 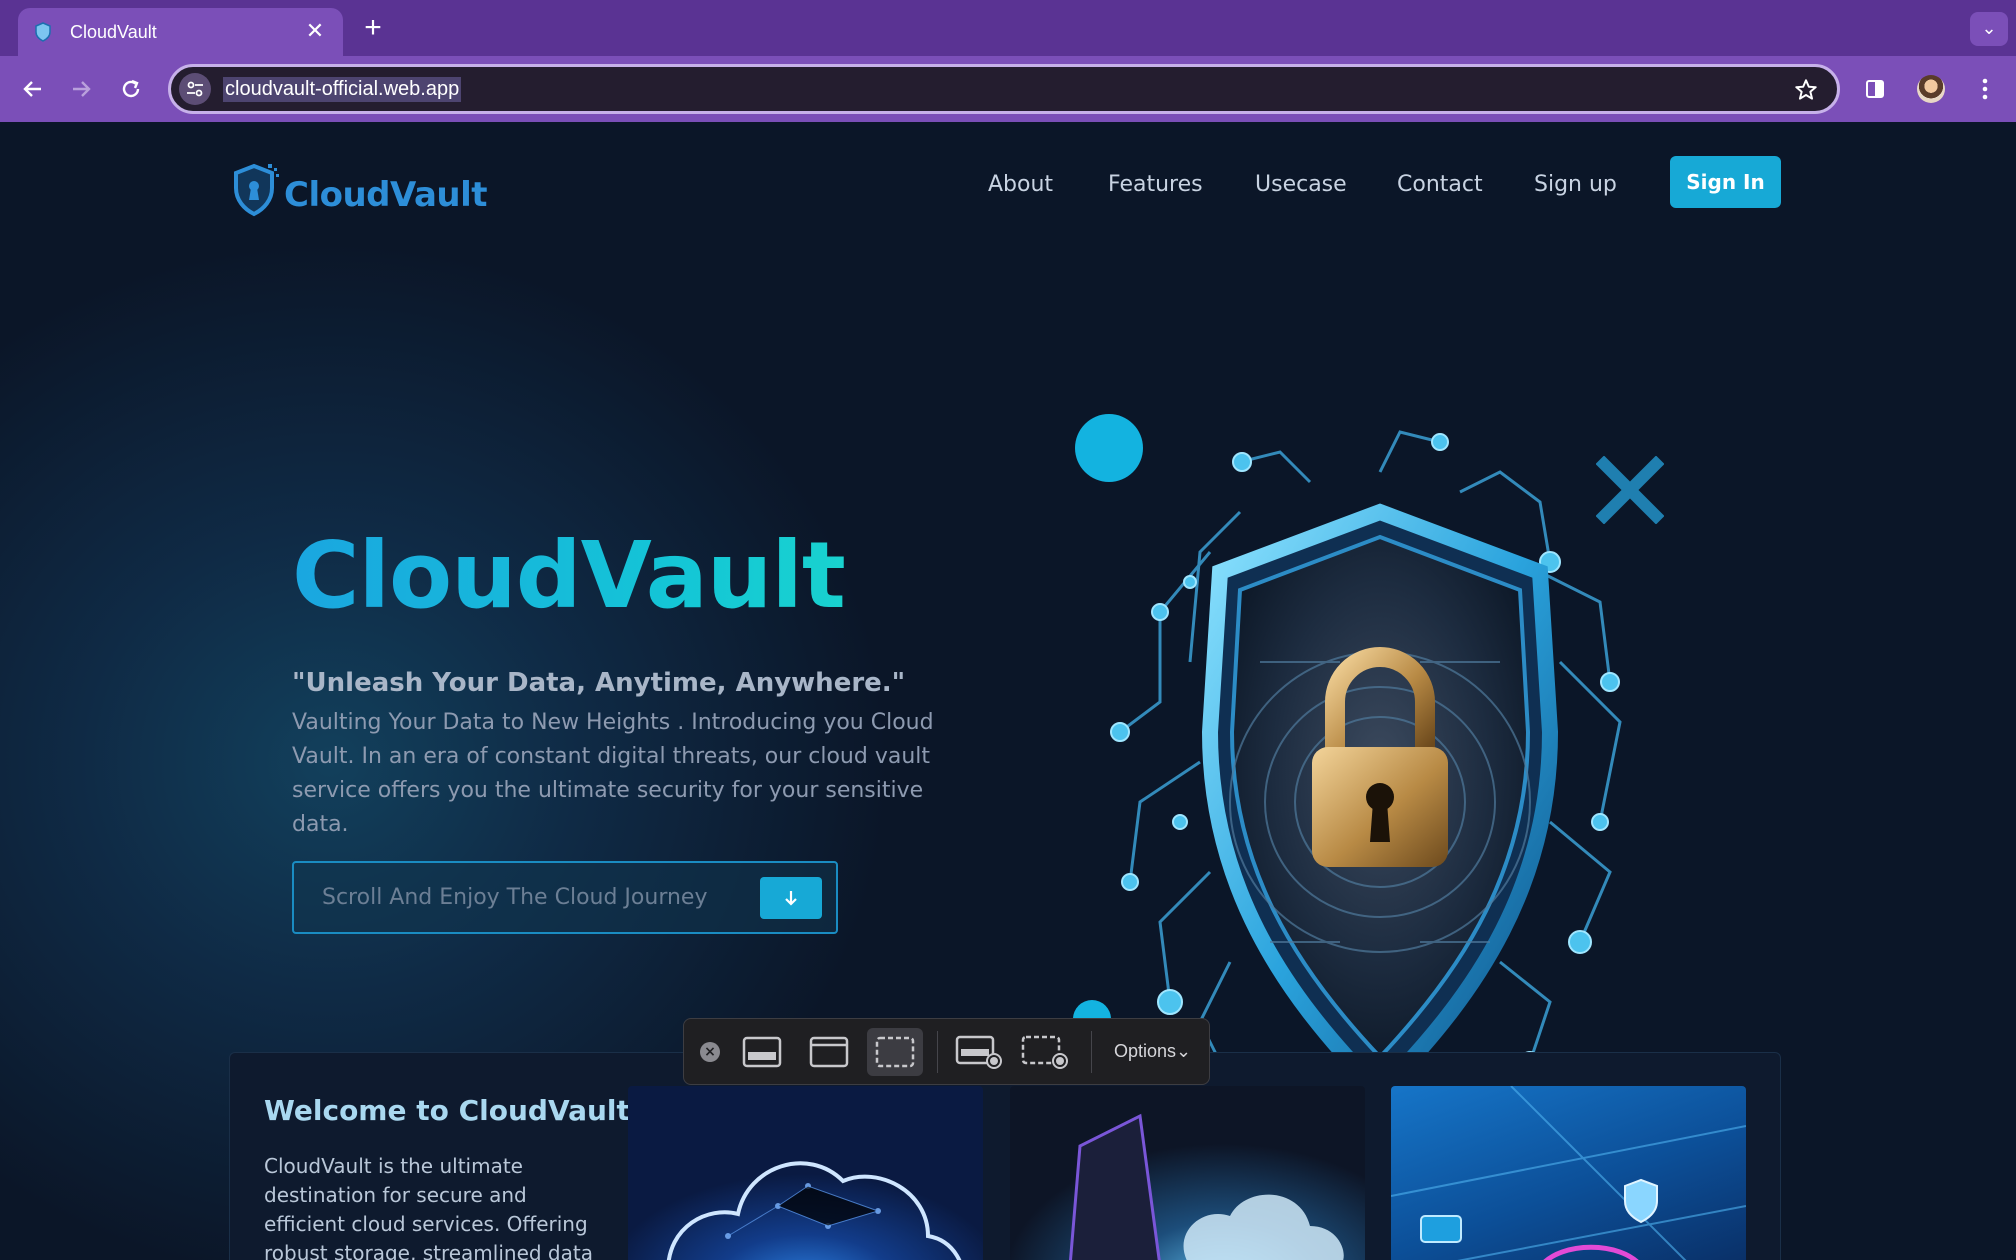 I want to click on capture-entire-screen-icon, so click(x=762, y=1052).